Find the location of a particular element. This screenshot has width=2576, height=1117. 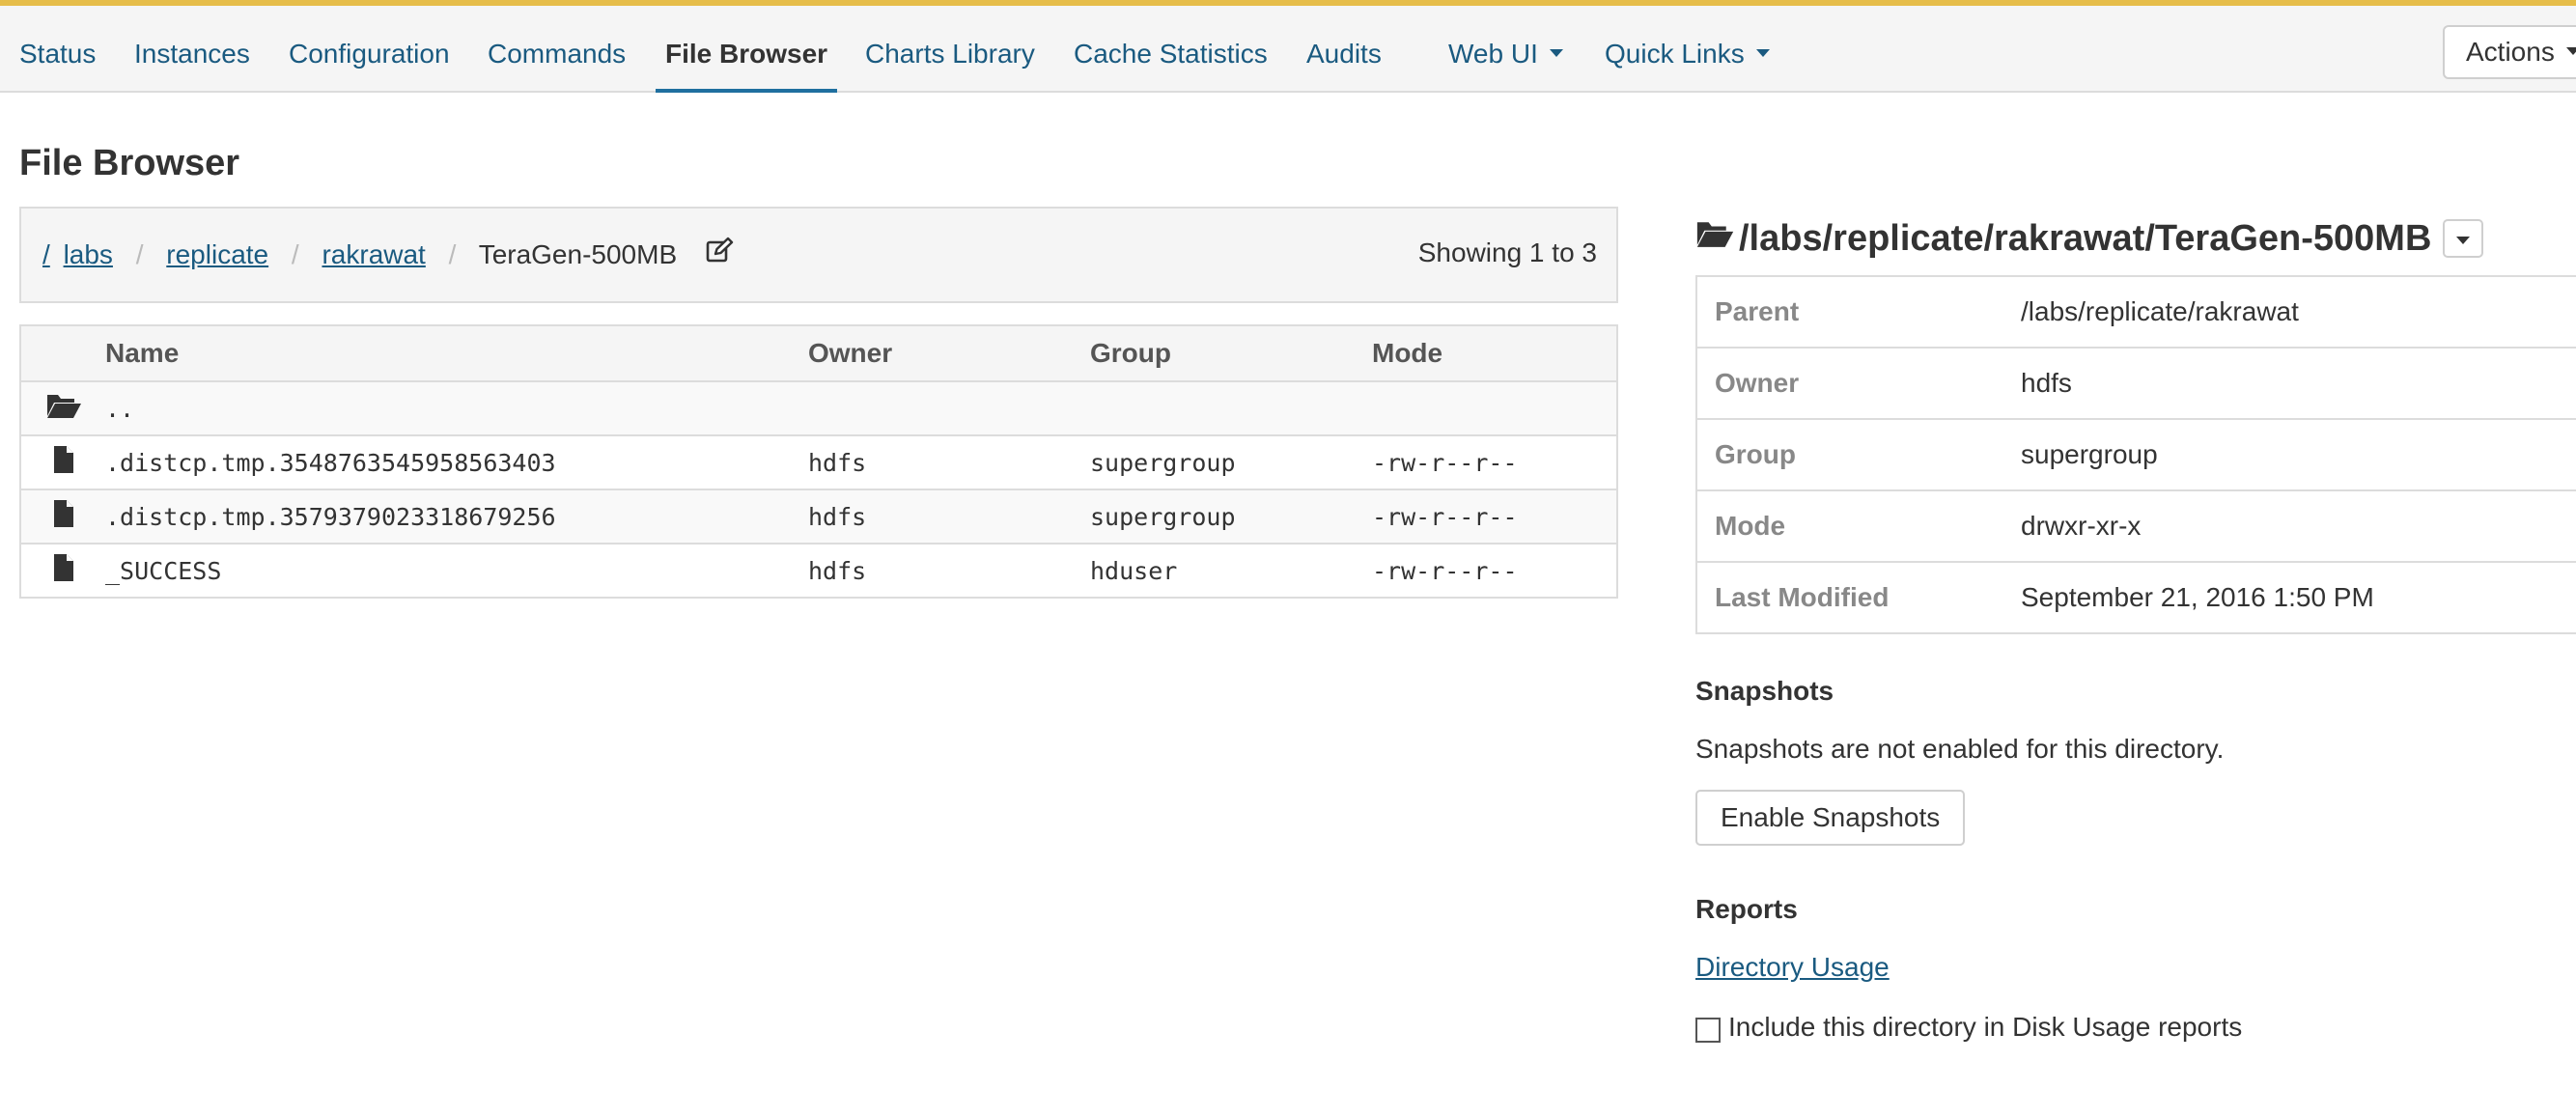

file-name: _SUCCESS is located at coordinates (457, 571).